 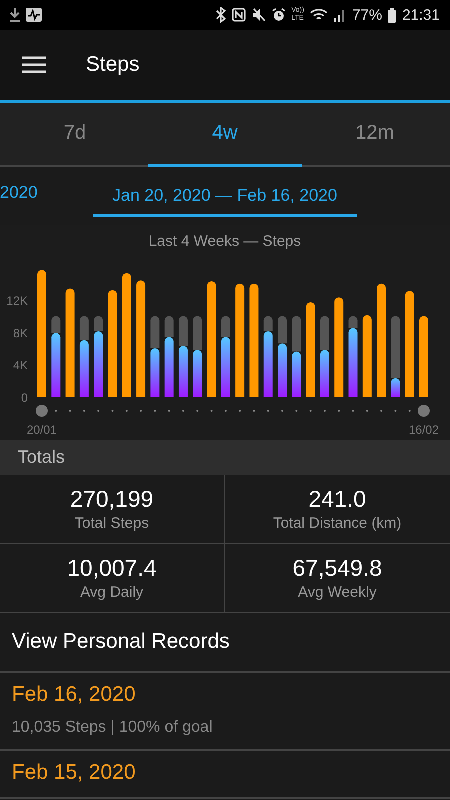 I want to click on day-summary: 10,035 Steps | 100% of goal, so click(x=113, y=728).